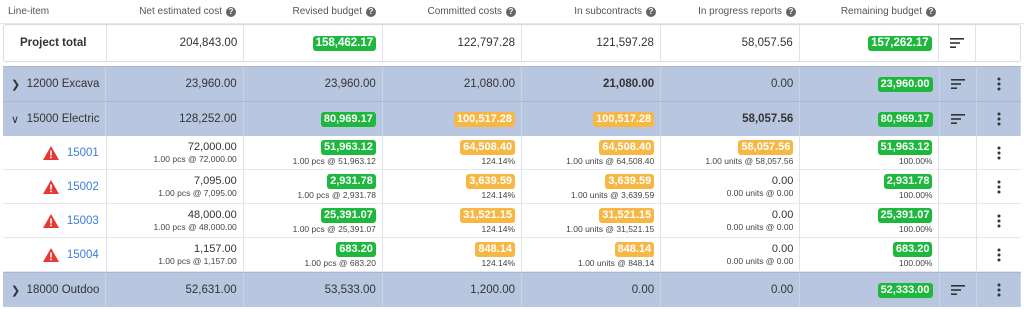 This screenshot has height=312, width=1024. What do you see at coordinates (215, 181) in the screenshot?
I see `value: 7,095.00` at bounding box center [215, 181].